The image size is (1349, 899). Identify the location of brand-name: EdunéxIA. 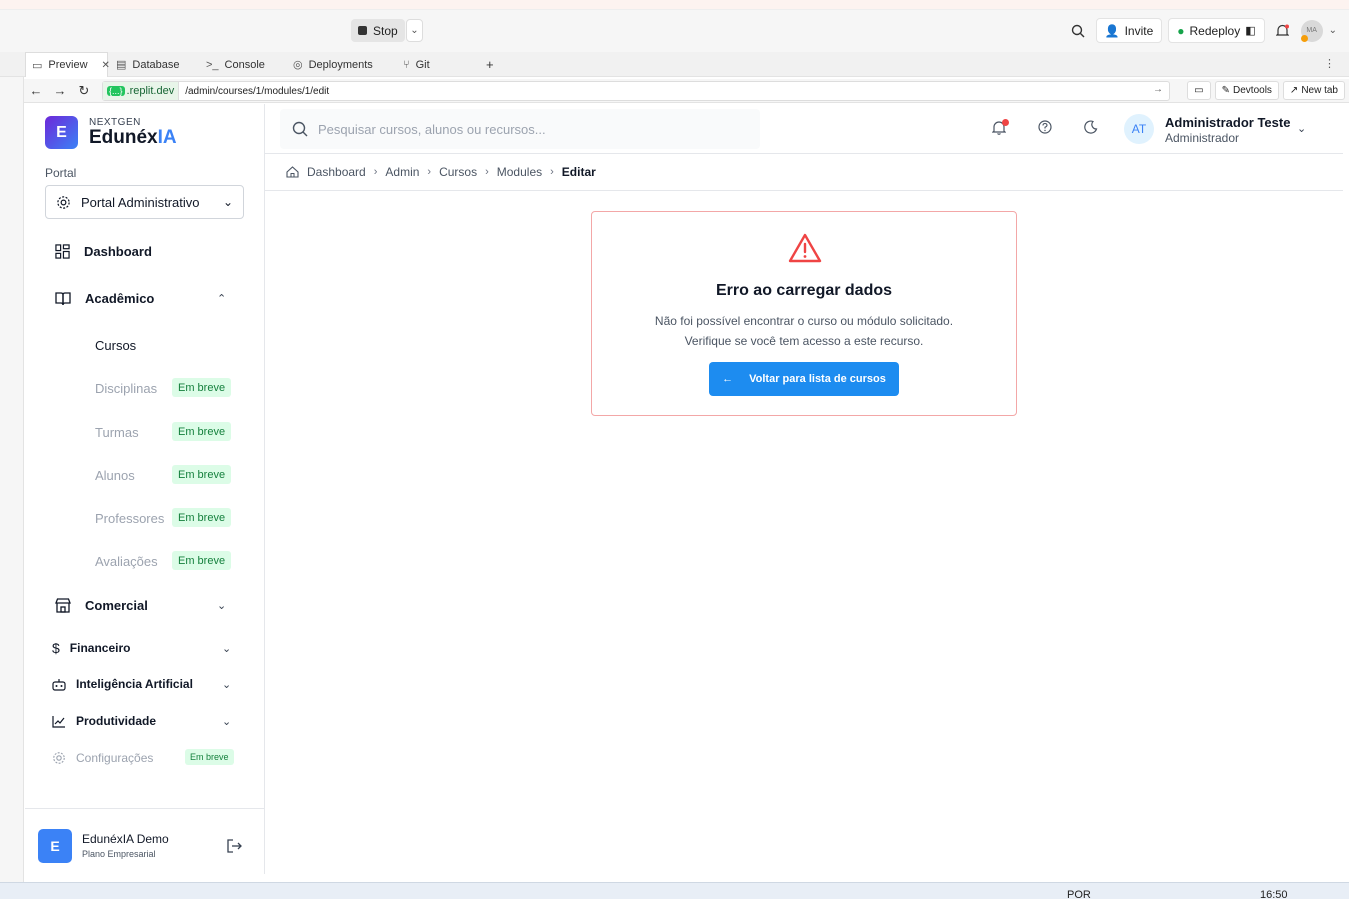
(133, 138).